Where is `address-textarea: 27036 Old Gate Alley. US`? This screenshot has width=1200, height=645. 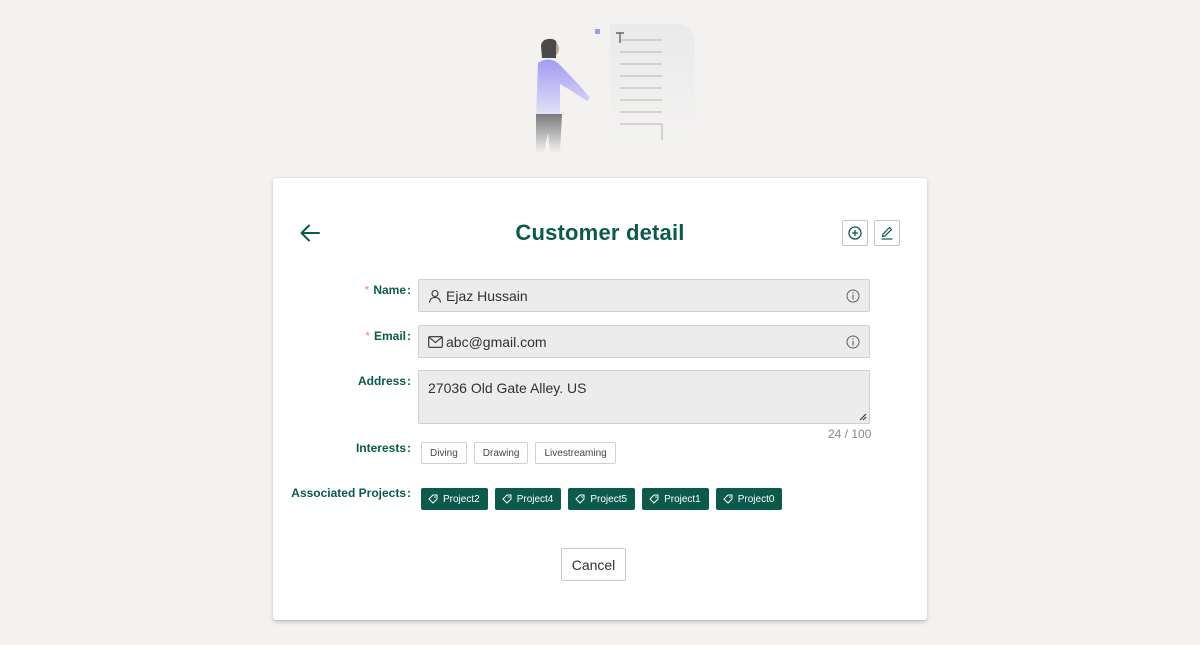 address-textarea: 27036 Old Gate Alley. US is located at coordinates (644, 397).